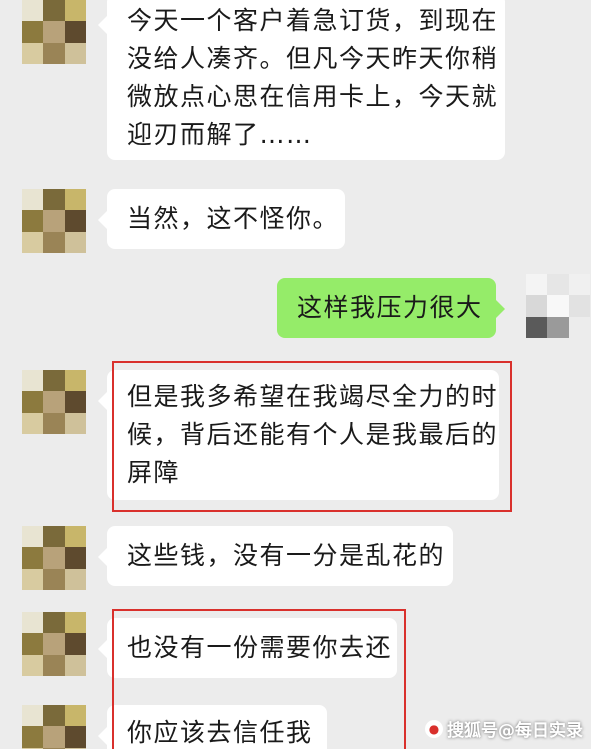 The height and width of the screenshot is (749, 591). Describe the element at coordinates (434, 728) in the screenshot. I see `paw-logo-icon: ●` at that location.